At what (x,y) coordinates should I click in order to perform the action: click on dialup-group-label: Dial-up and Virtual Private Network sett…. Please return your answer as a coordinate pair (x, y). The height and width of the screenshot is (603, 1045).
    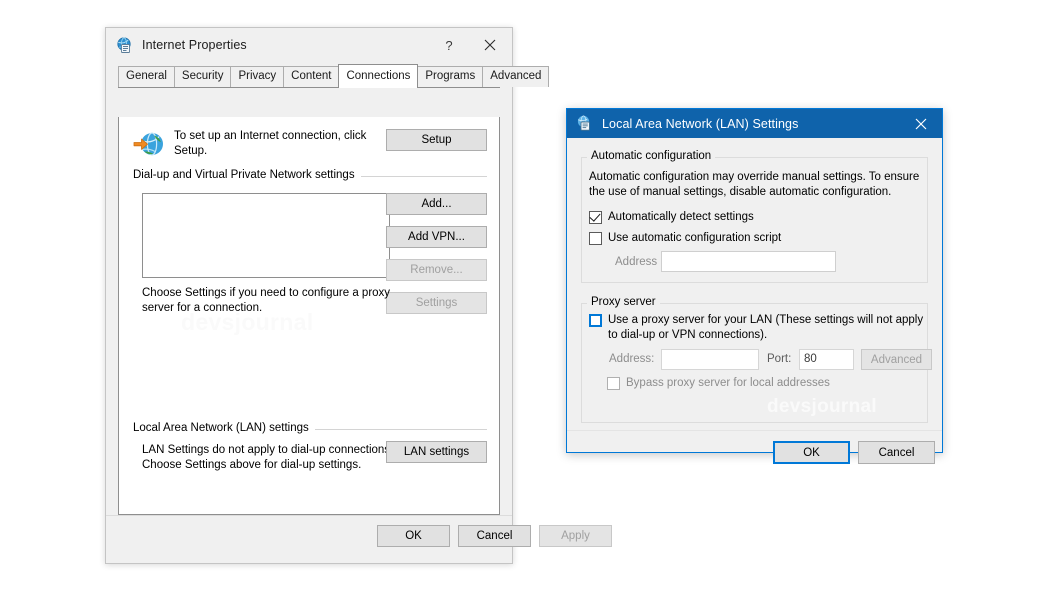
    Looking at the image, I should click on (247, 175).